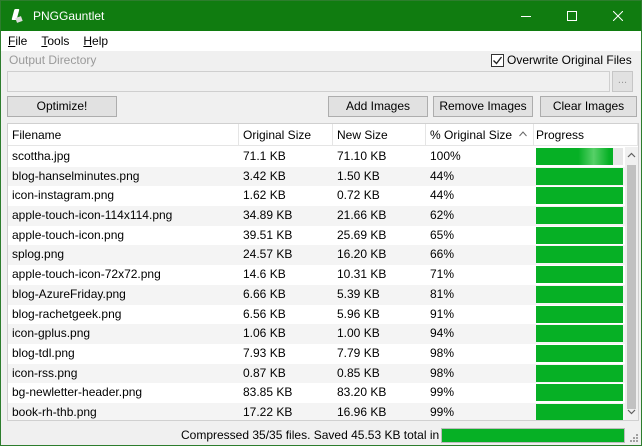 The width and height of the screenshot is (642, 446). I want to click on checkmark-icon, so click(498, 60).